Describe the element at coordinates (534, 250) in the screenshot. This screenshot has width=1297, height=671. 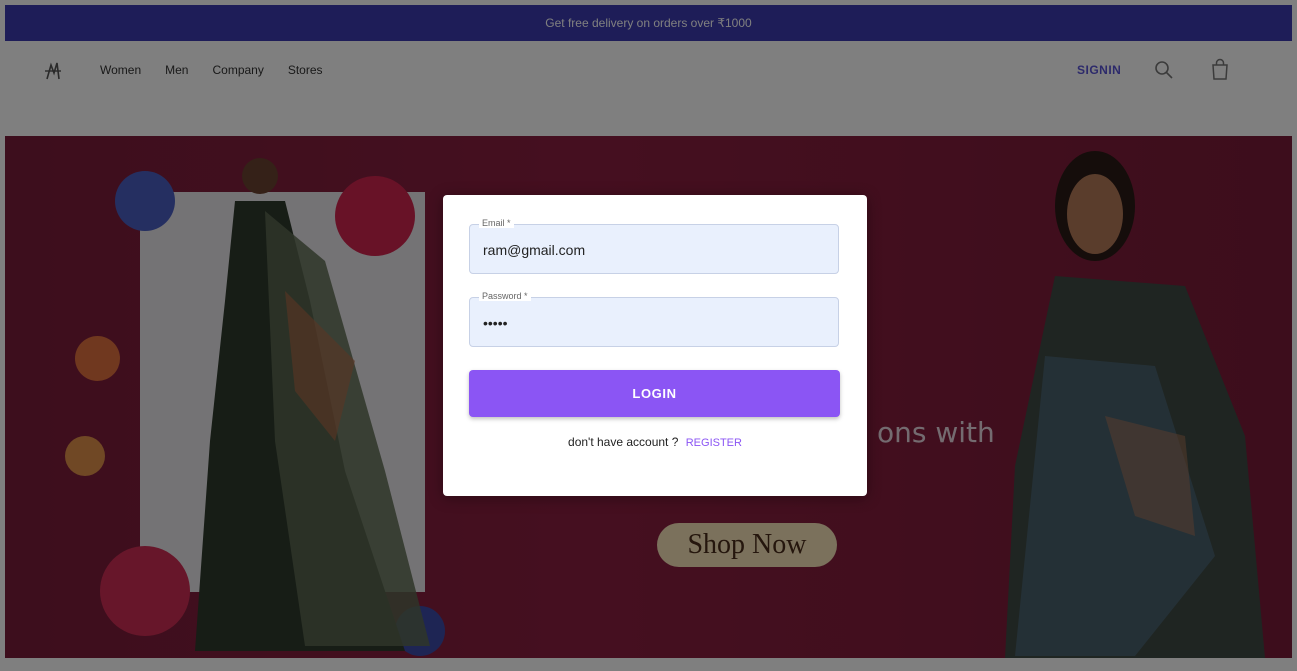
I see `email-value: ram@gmail.com` at that location.